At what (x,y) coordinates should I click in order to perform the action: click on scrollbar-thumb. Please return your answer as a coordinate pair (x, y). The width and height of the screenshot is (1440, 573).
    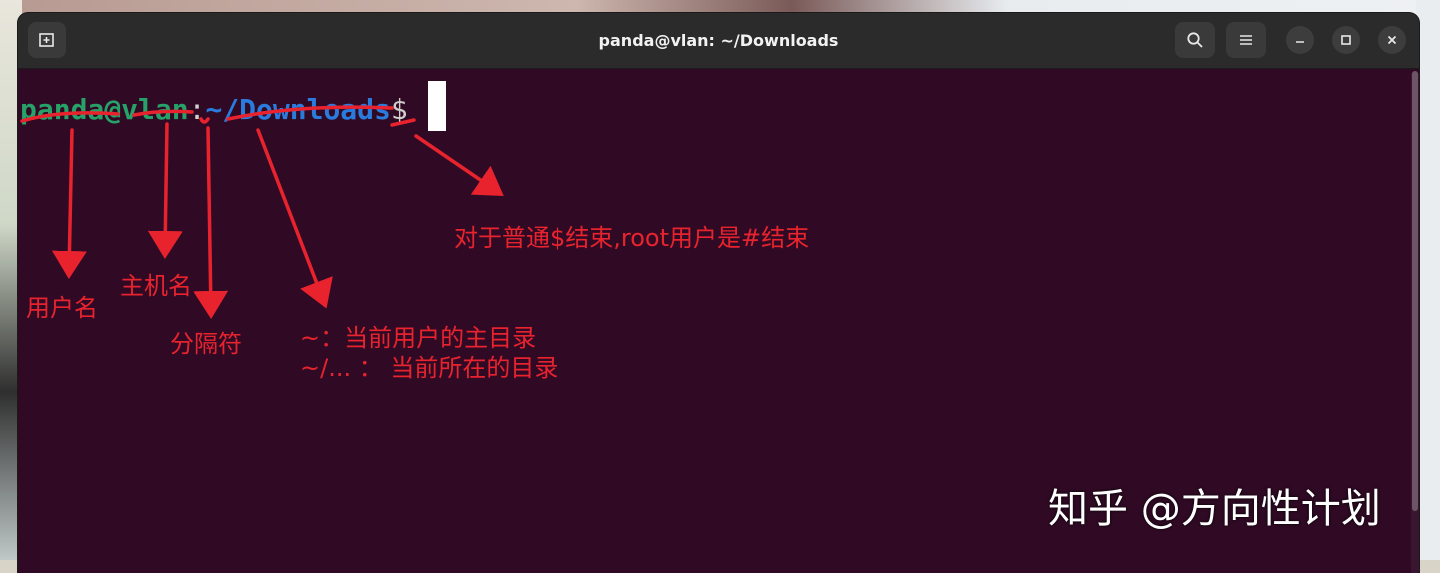
    Looking at the image, I should click on (1415, 291).